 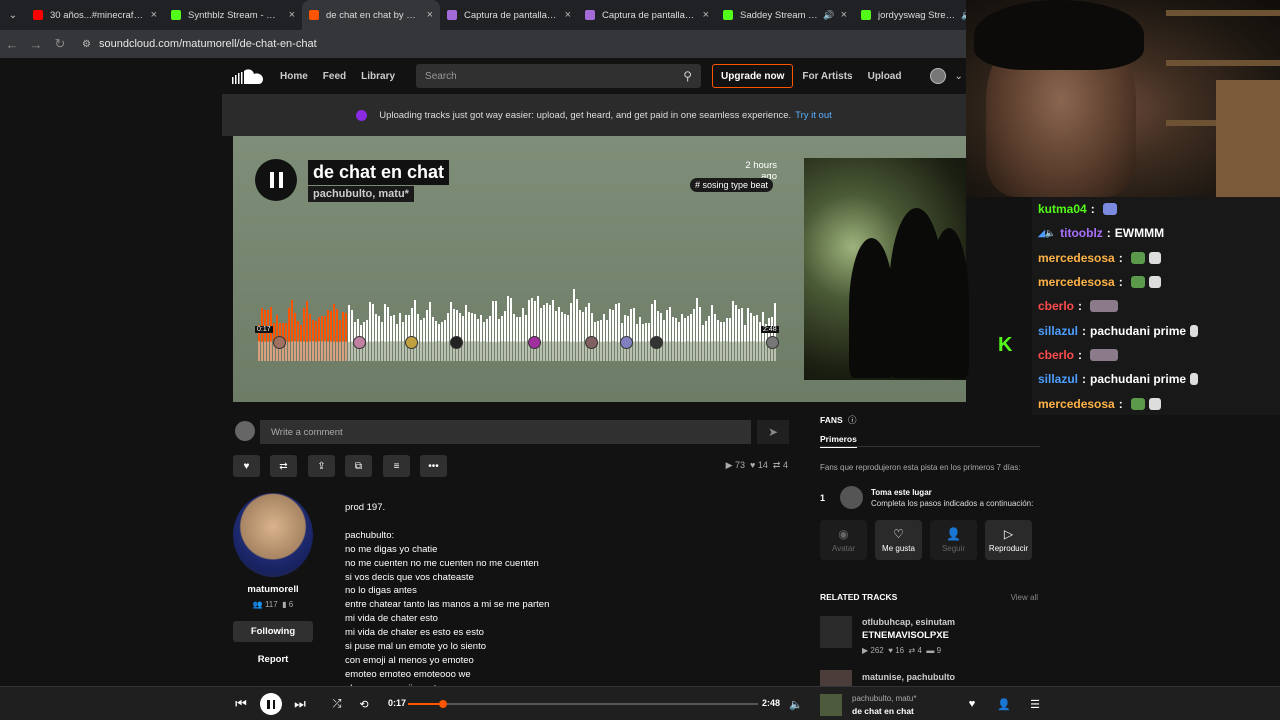 What do you see at coordinates (95, 15) in the screenshot?
I see `browser-tab: 30 años...#minecraft #clip ×` at bounding box center [95, 15].